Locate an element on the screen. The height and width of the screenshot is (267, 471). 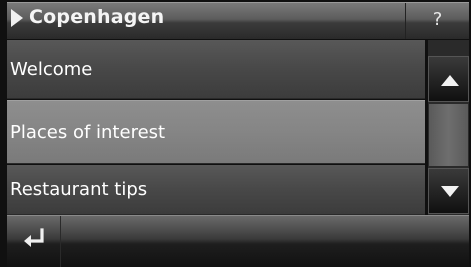
play-arrow-icon is located at coordinates (17, 18).